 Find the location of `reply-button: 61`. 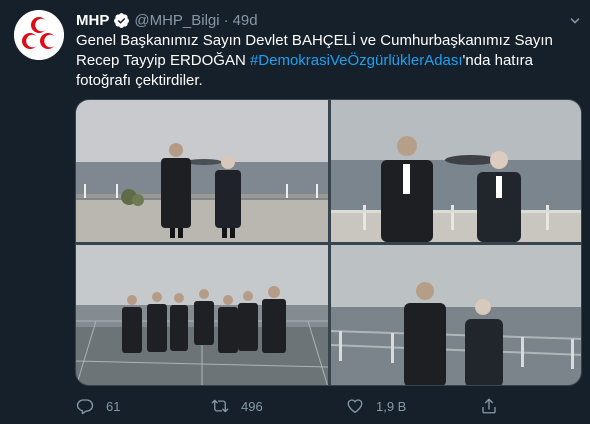

reply-button: 61 is located at coordinates (98, 406).